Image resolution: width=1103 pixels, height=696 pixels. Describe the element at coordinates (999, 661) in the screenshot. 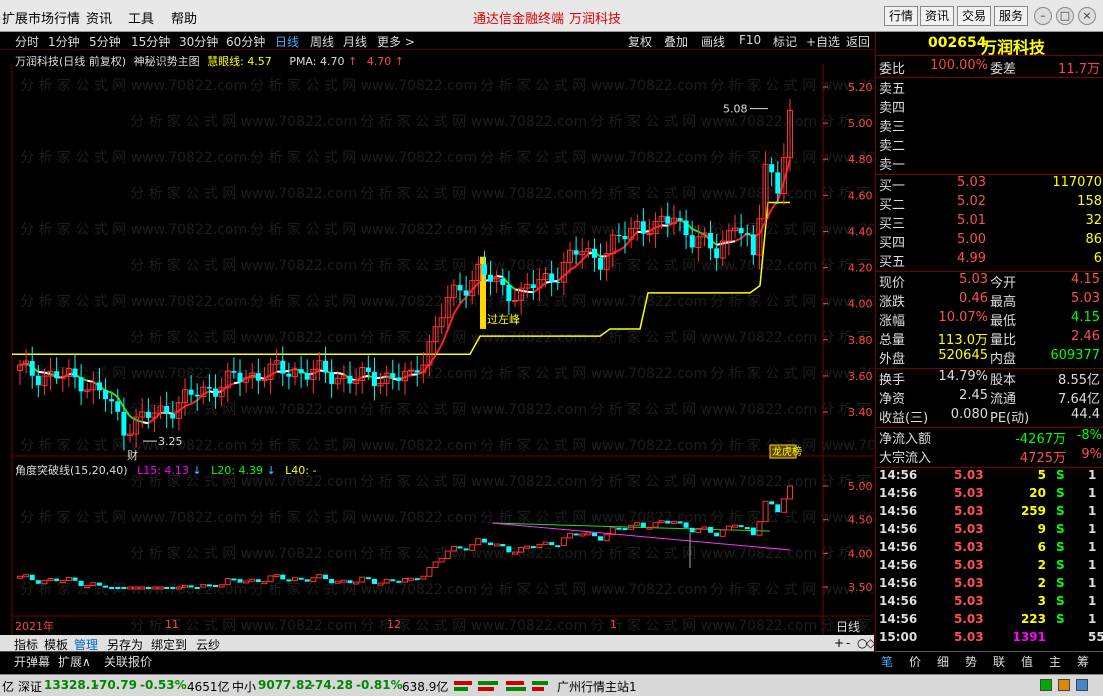

I see `rtab-4: 联` at that location.